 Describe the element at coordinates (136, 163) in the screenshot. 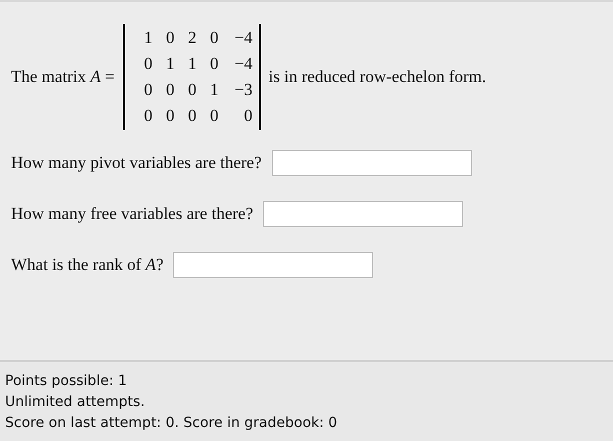

I see `question-text: How many pivot variables are there?` at that location.